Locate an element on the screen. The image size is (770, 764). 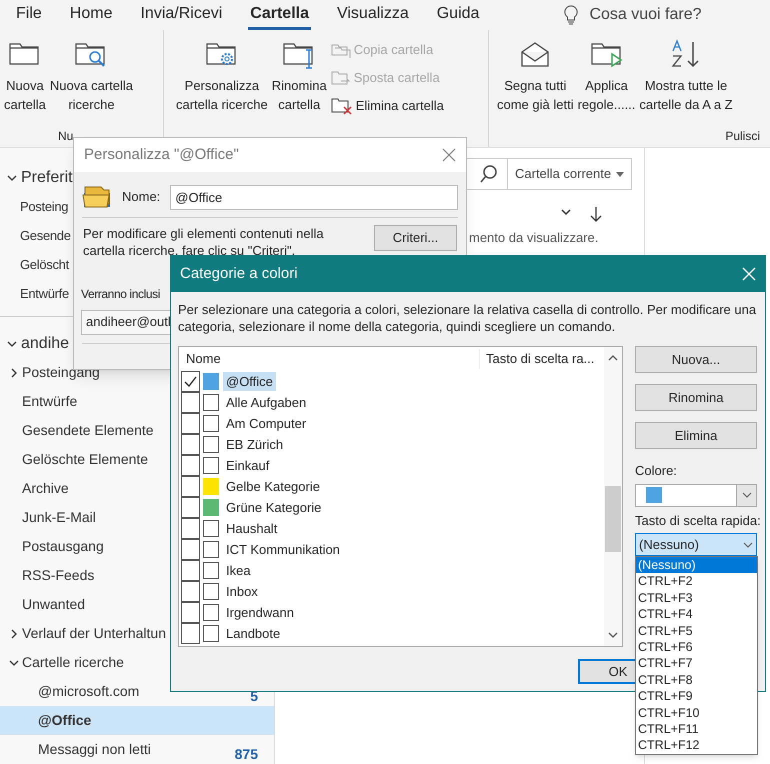
field-label: Nome: is located at coordinates (141, 197).